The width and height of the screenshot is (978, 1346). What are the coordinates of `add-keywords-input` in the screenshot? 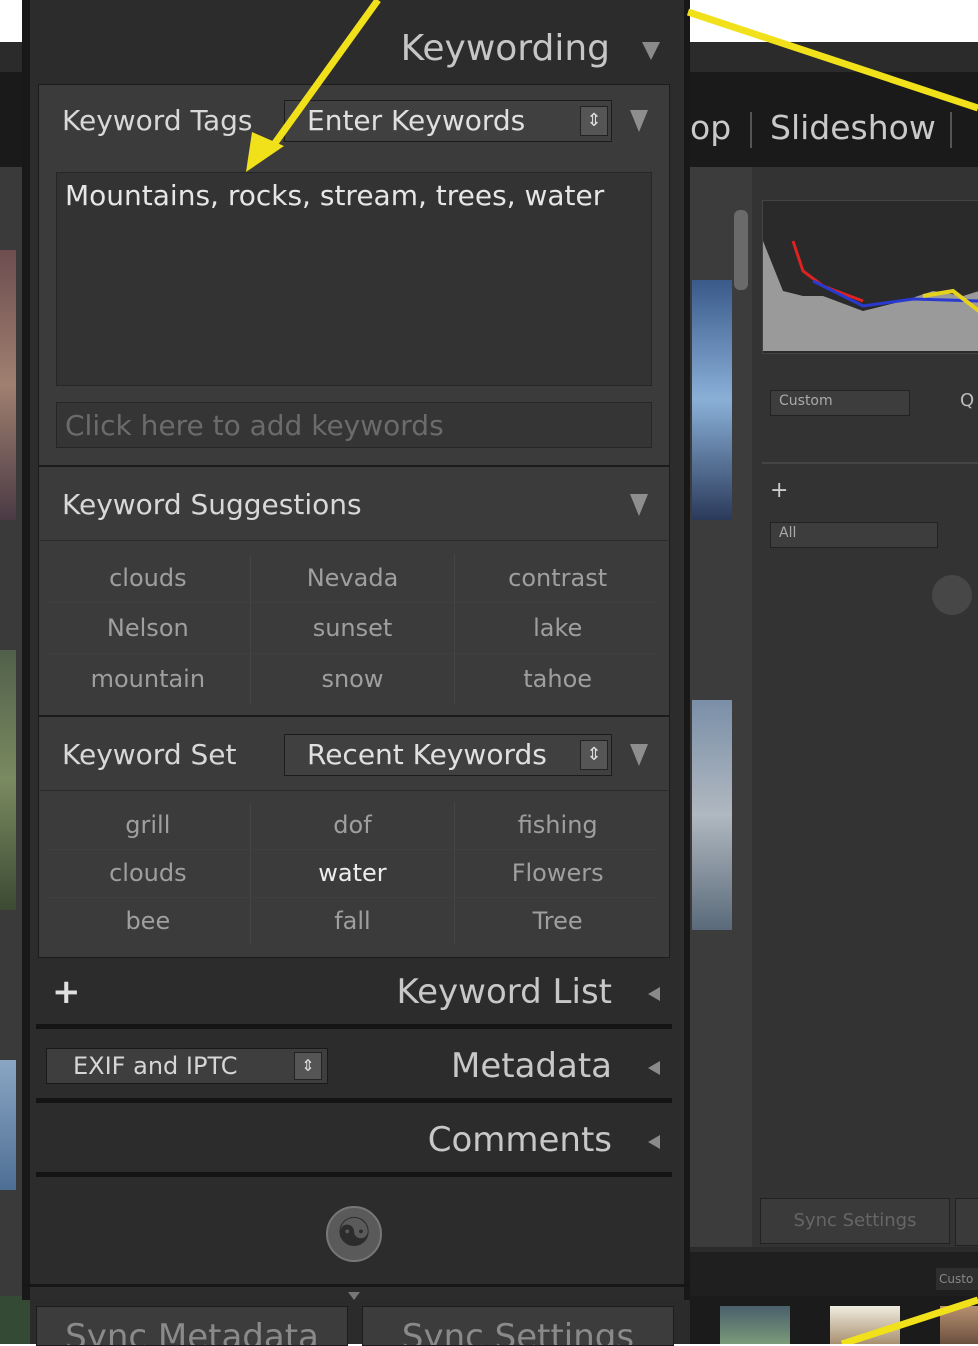 It's located at (354, 425).